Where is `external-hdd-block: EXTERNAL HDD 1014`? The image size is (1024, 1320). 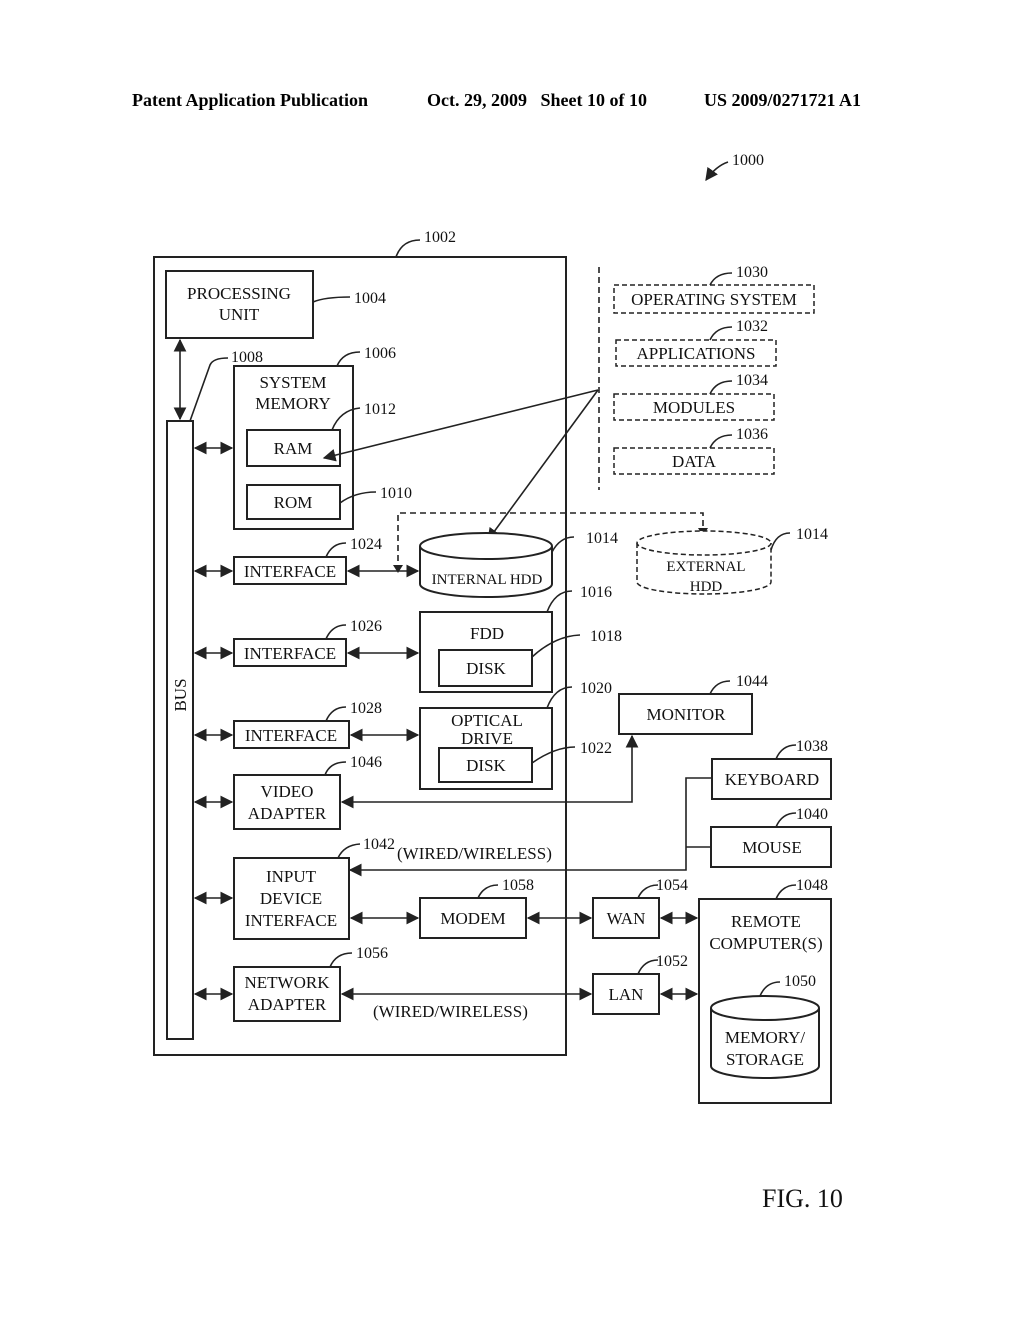
external-hdd-block: EXTERNAL HDD 1014 is located at coordinates (732, 560).